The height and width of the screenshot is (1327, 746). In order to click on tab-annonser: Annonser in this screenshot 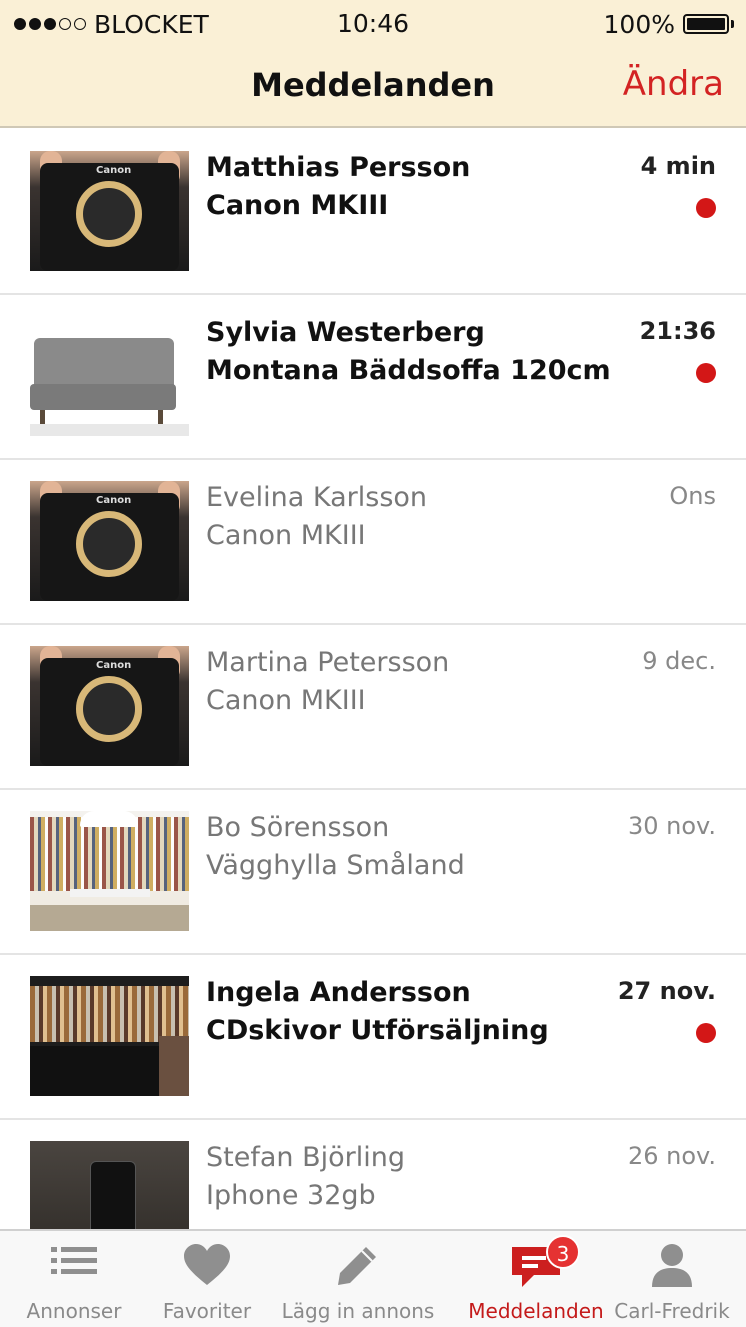, I will do `click(74, 1279)`.